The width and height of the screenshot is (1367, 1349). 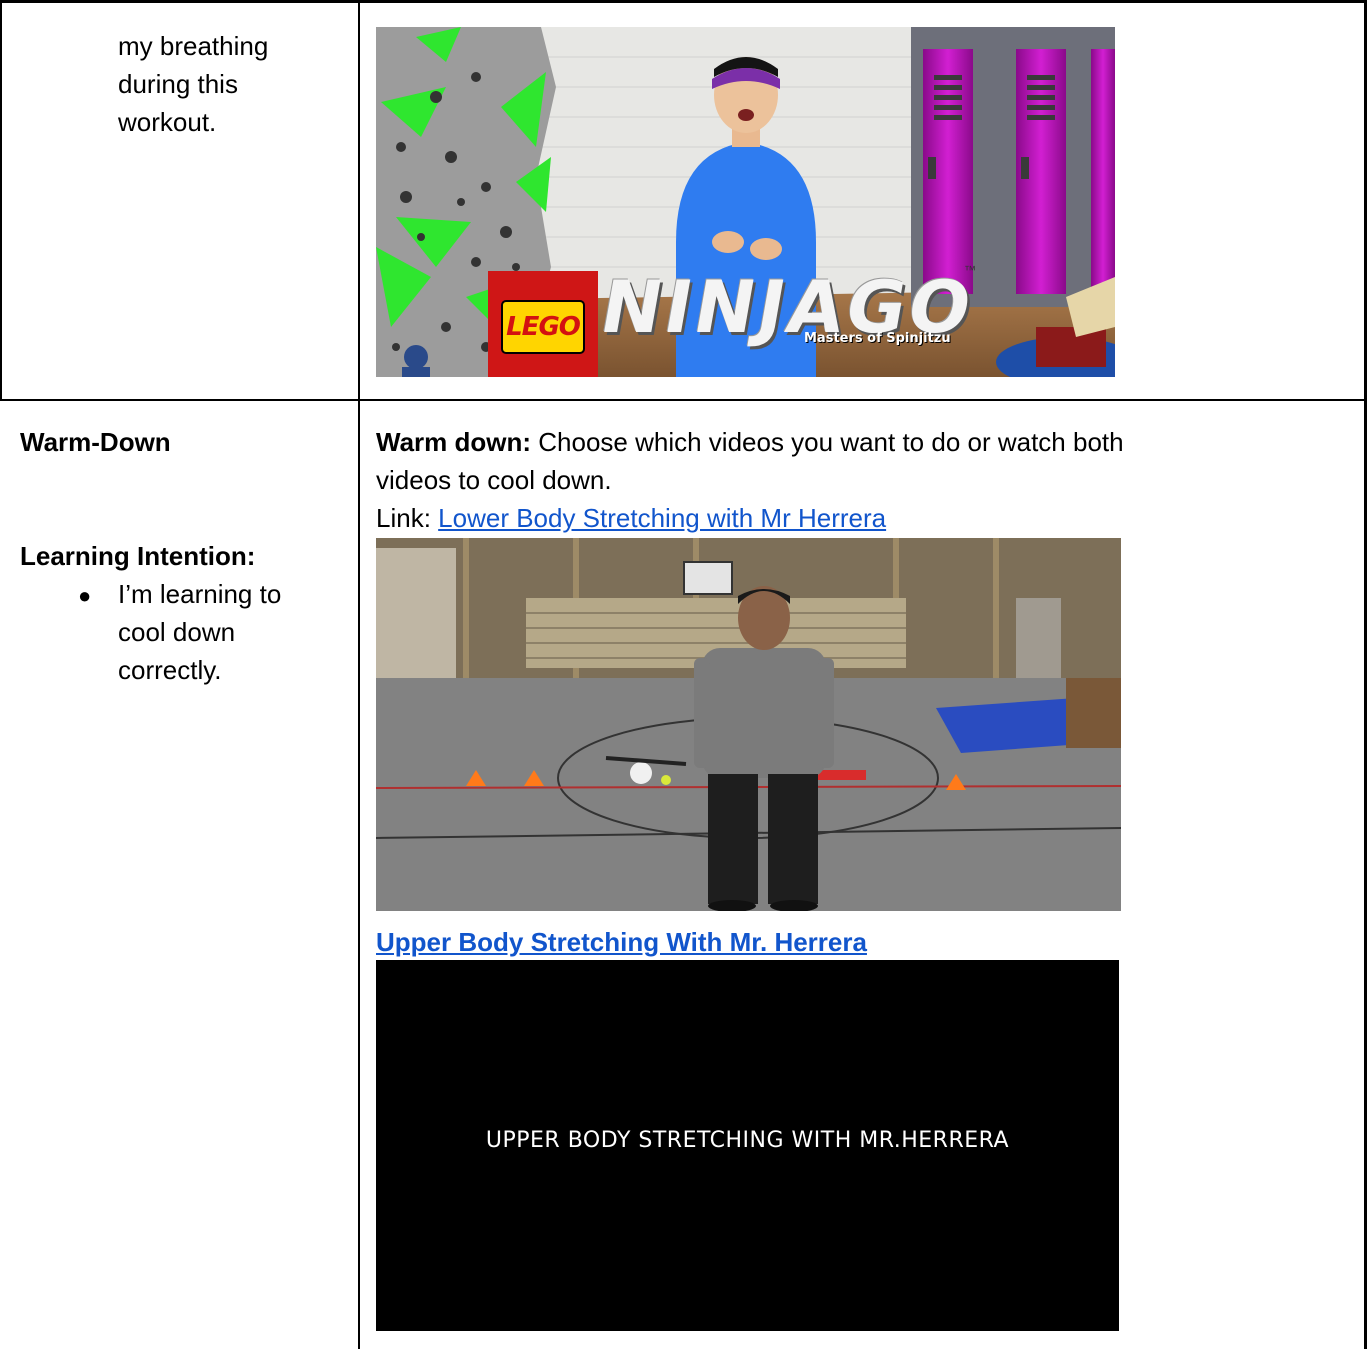 What do you see at coordinates (95, 442) in the screenshot?
I see `warm-down-heading: Warm-Down` at bounding box center [95, 442].